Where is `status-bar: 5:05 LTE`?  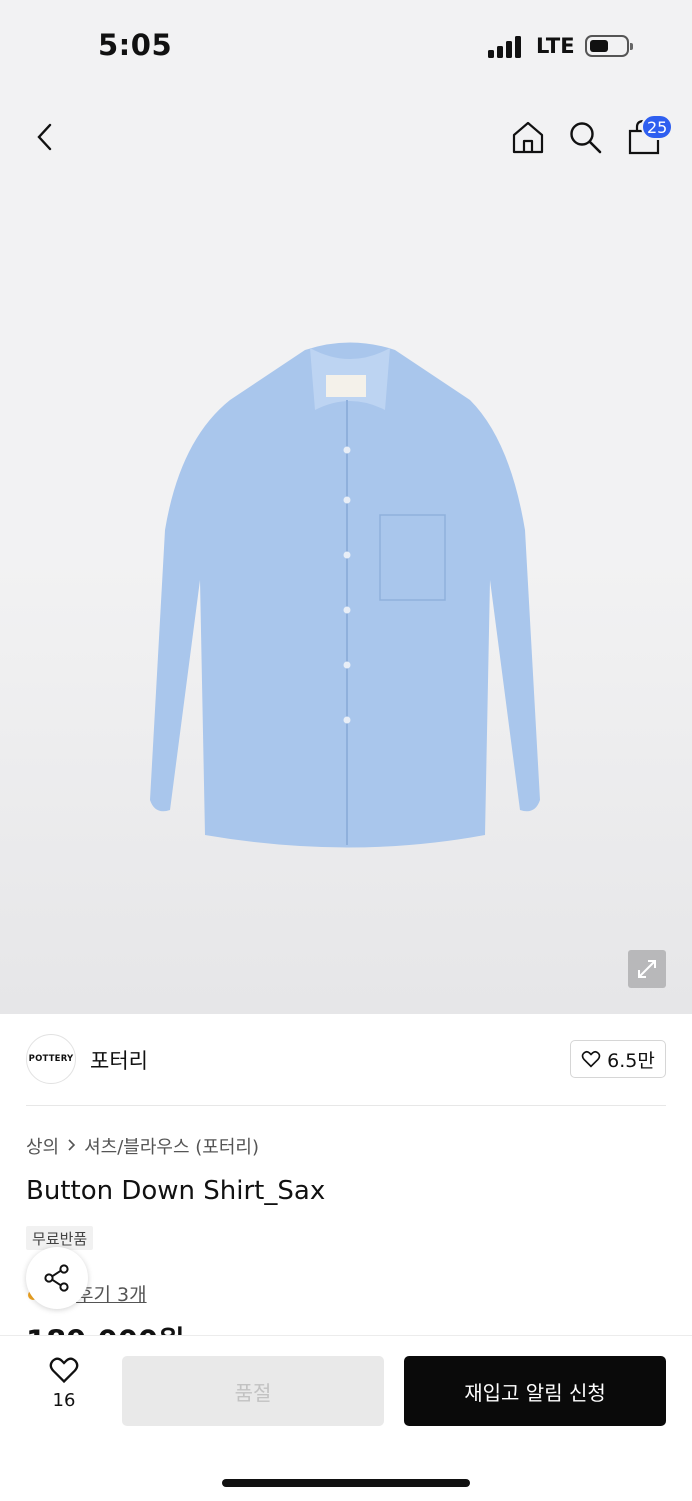 status-bar: 5:05 LTE is located at coordinates (346, 46).